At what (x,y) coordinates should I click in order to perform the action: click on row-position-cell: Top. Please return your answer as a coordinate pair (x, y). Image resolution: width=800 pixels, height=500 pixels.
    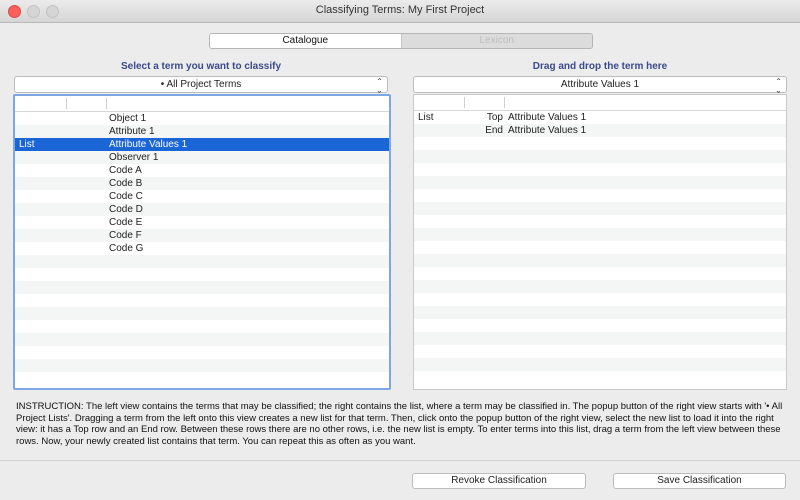
    Looking at the image, I should click on (494, 117).